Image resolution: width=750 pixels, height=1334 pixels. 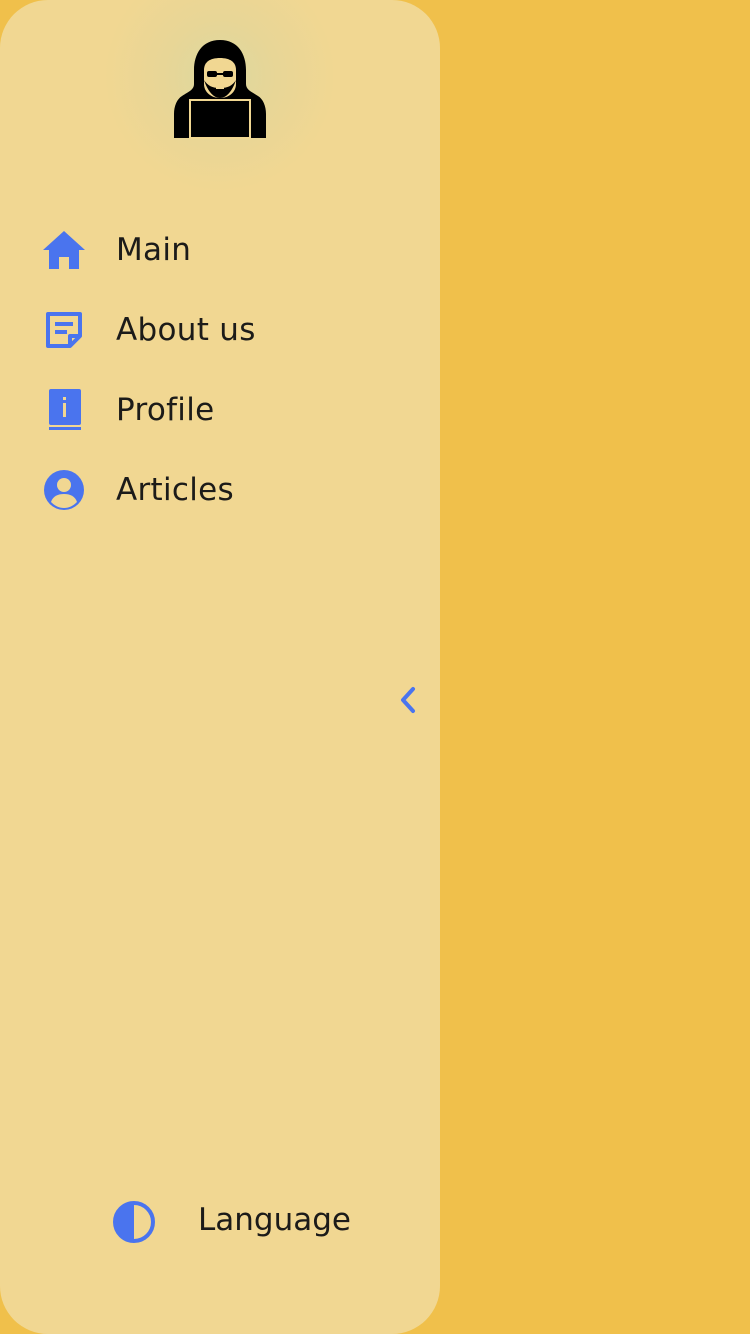 I want to click on nav-item-main: Main, so click(x=220, y=250).